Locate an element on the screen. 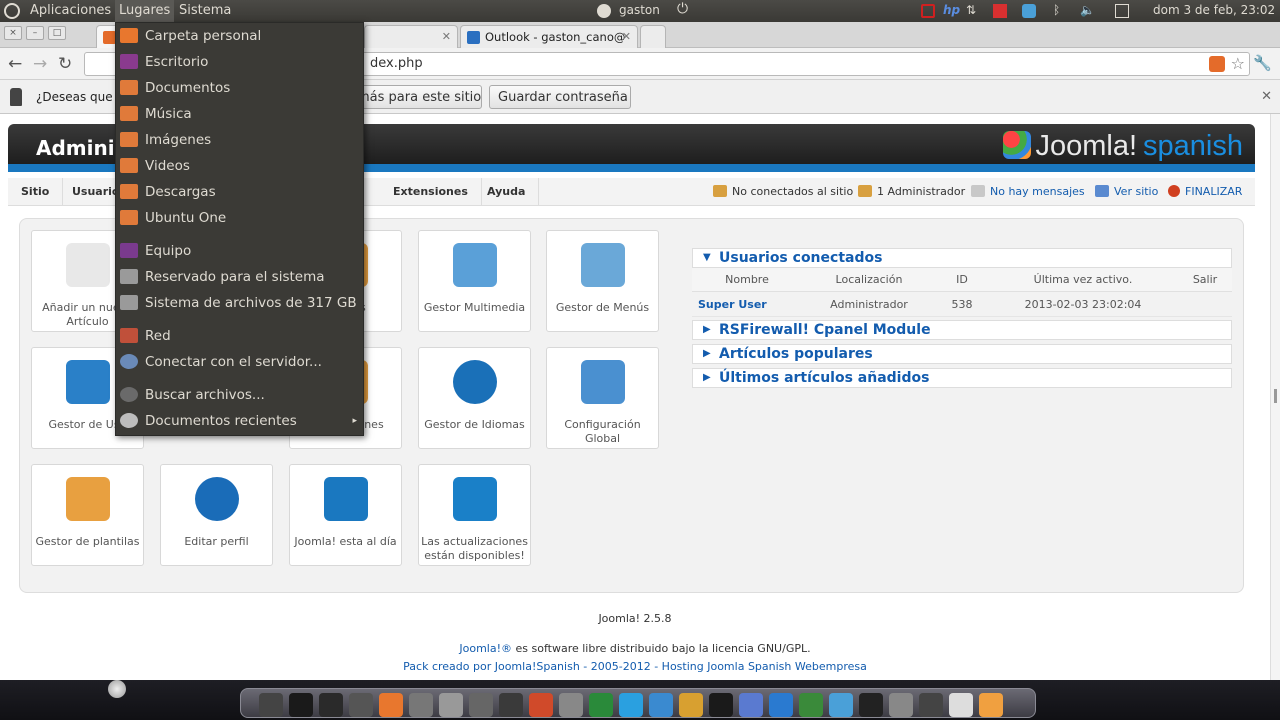 The width and height of the screenshot is (1280, 720). menu-sistema: Sistema is located at coordinates (205, 10).